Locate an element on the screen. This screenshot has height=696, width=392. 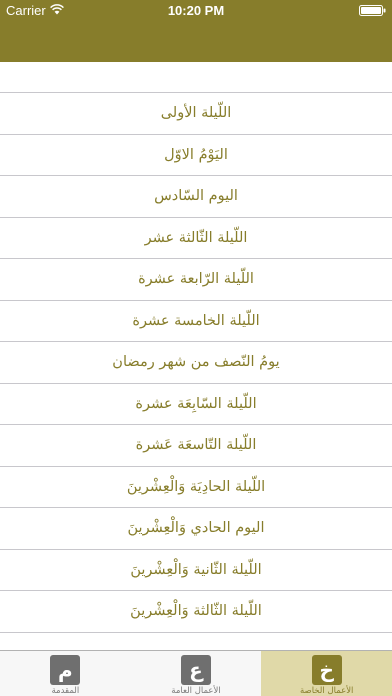
list-item-label: يومُ النّصف من شهر رمضان is located at coordinates (196, 362).